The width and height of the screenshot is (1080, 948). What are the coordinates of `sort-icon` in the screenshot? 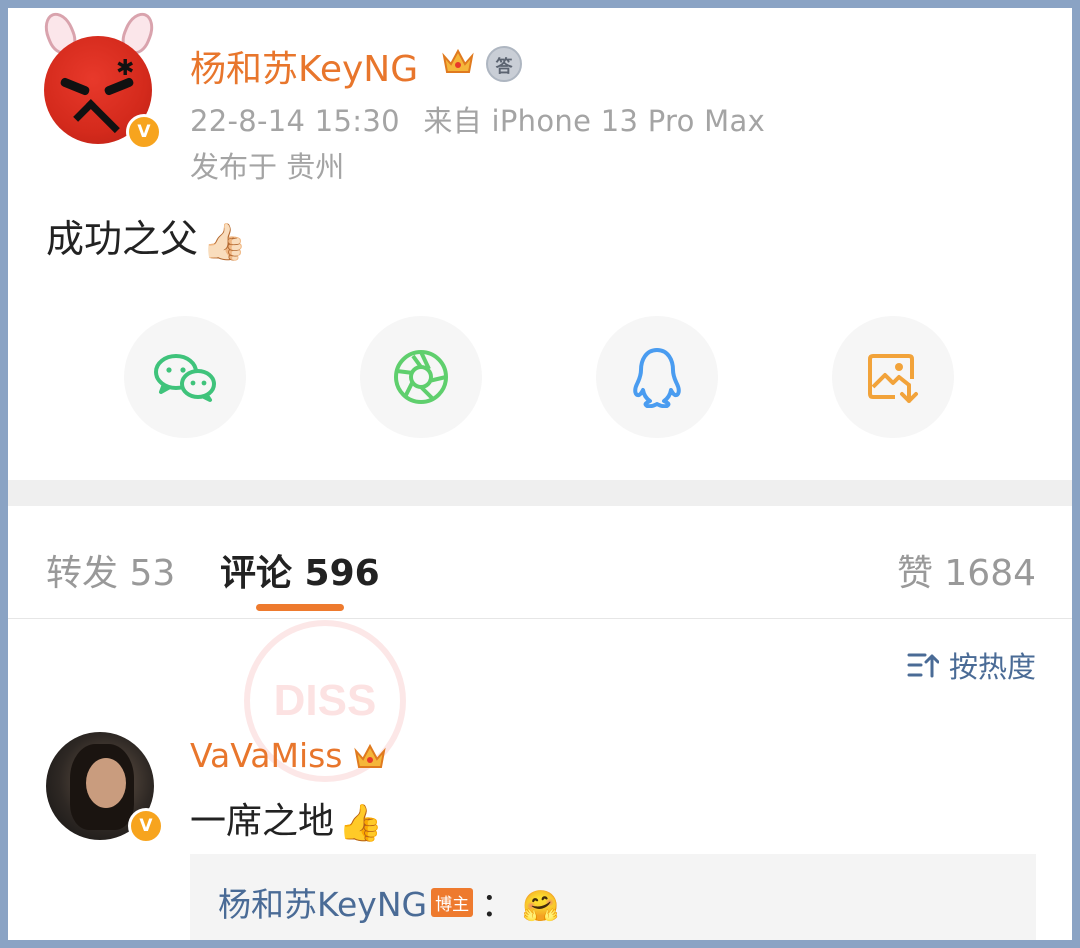 It's located at (923, 665).